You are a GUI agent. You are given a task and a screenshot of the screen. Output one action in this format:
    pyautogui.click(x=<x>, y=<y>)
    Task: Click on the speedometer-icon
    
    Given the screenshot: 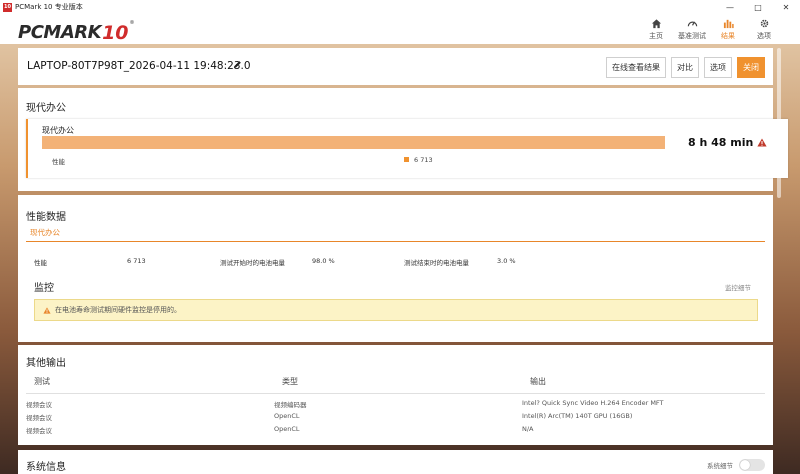 What is the action you would take?
    pyautogui.click(x=692, y=23)
    